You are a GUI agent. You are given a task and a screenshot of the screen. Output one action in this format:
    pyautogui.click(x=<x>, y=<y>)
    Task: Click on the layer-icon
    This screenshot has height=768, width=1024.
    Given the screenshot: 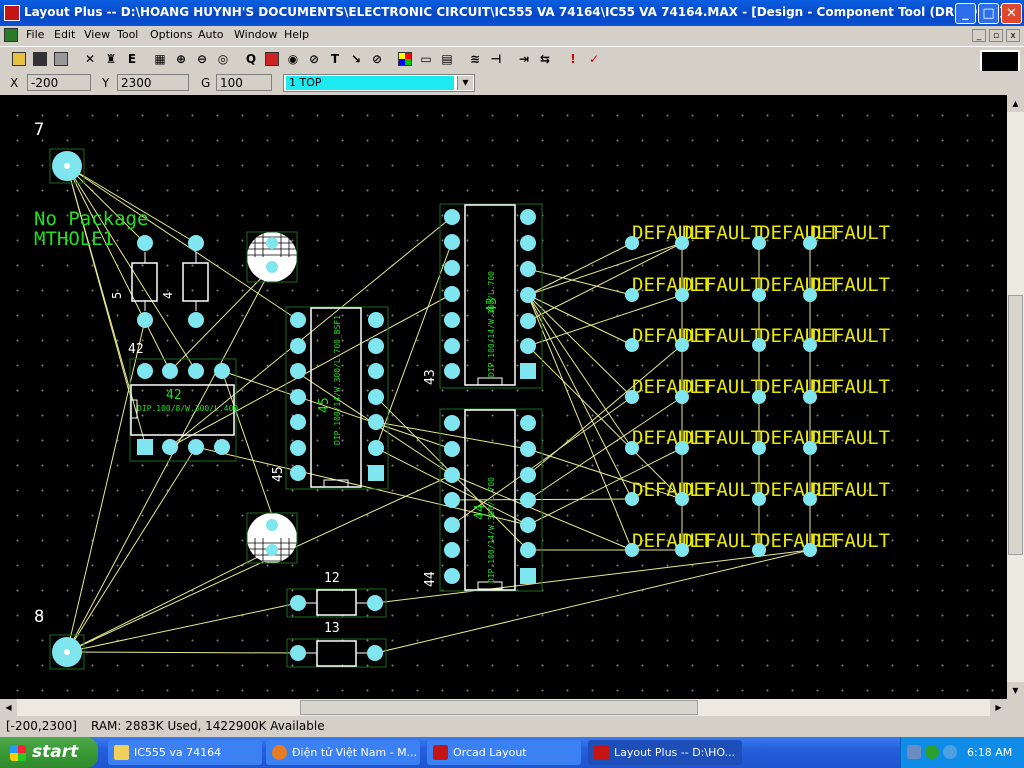 What is the action you would take?
    pyautogui.click(x=272, y=59)
    